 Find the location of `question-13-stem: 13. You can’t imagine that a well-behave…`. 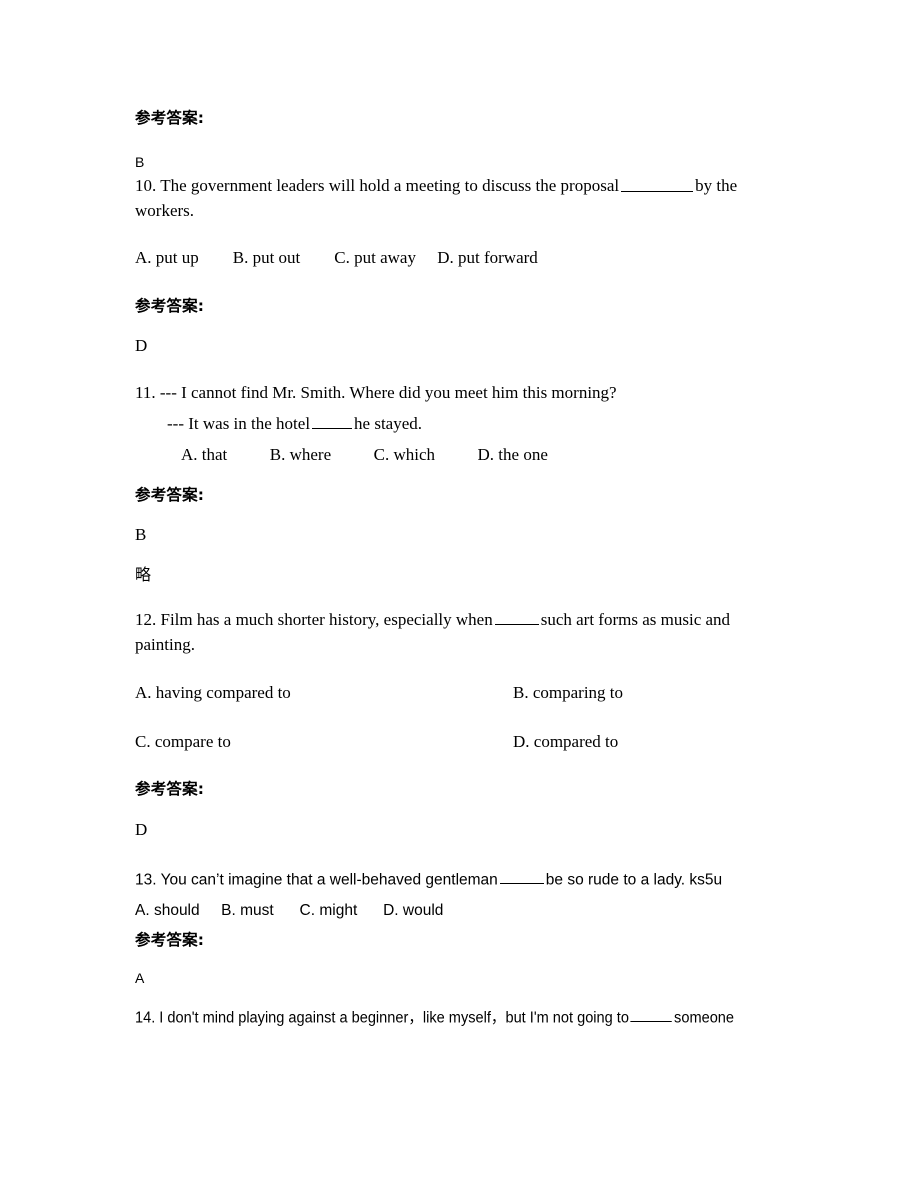

question-13-stem: 13. You can’t imagine that a well-behave… is located at coordinates (460, 880).